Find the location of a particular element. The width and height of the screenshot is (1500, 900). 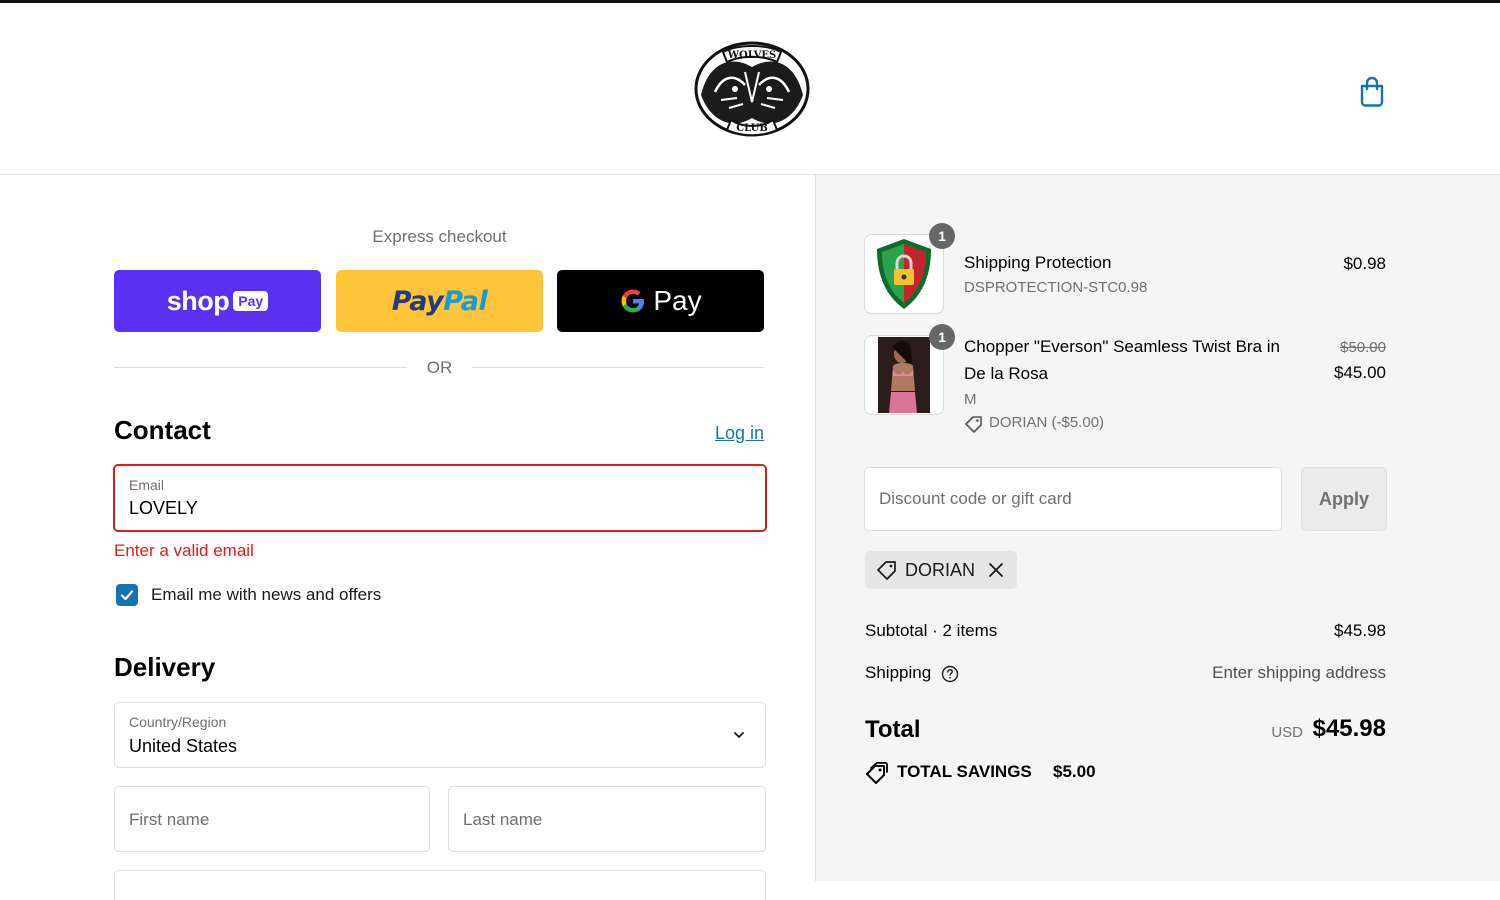

country-value: United States is located at coordinates (183, 746).